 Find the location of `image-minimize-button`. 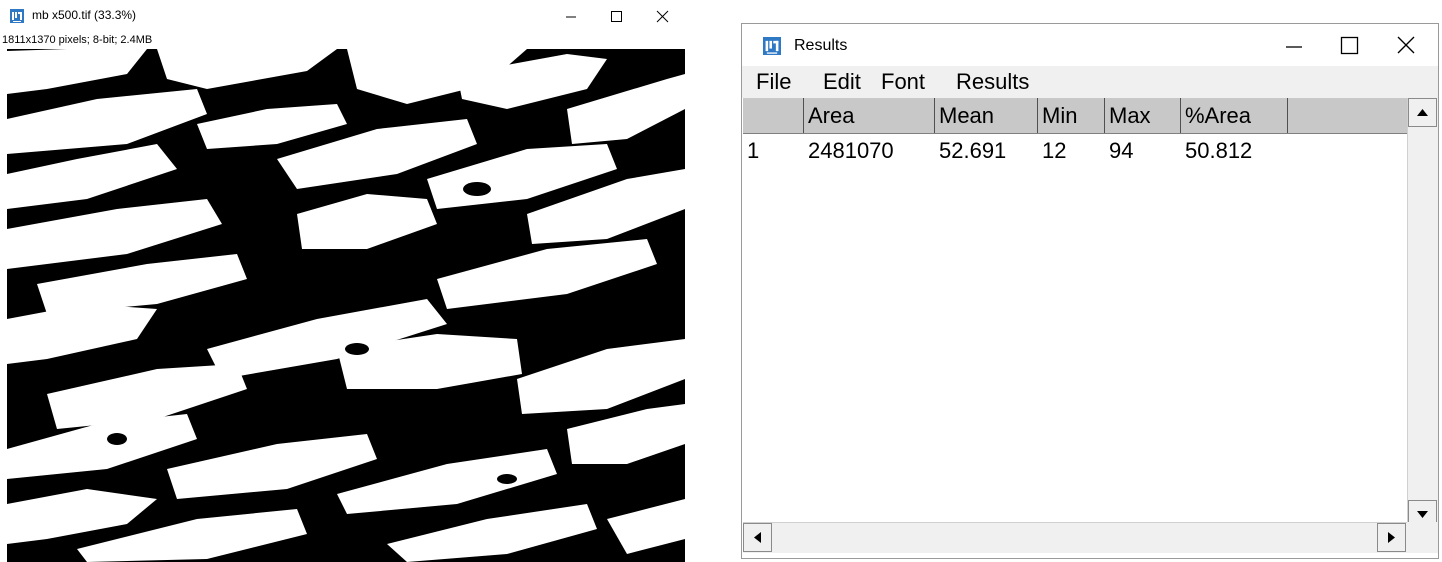

image-minimize-button is located at coordinates (571, 16).